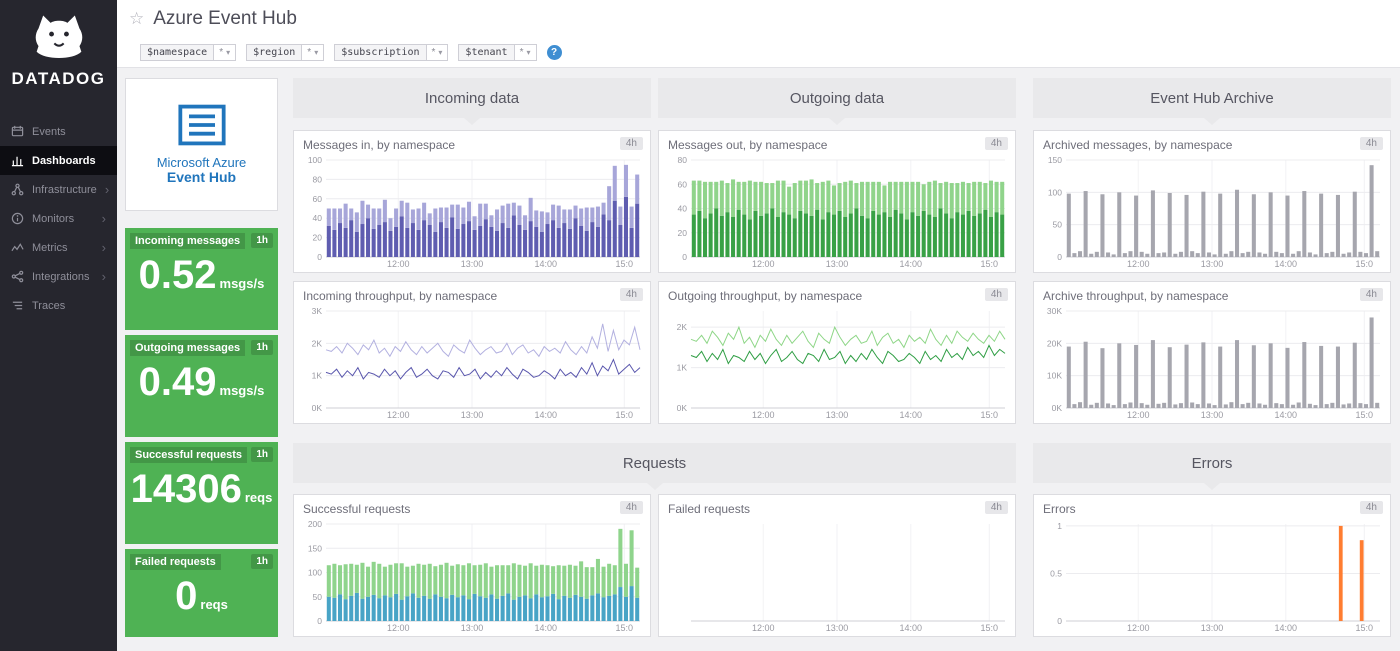 Image resolution: width=1400 pixels, height=651 pixels. Describe the element at coordinates (58, 160) in the screenshot. I see `sidebar-item-dashboards: Dashboards` at that location.